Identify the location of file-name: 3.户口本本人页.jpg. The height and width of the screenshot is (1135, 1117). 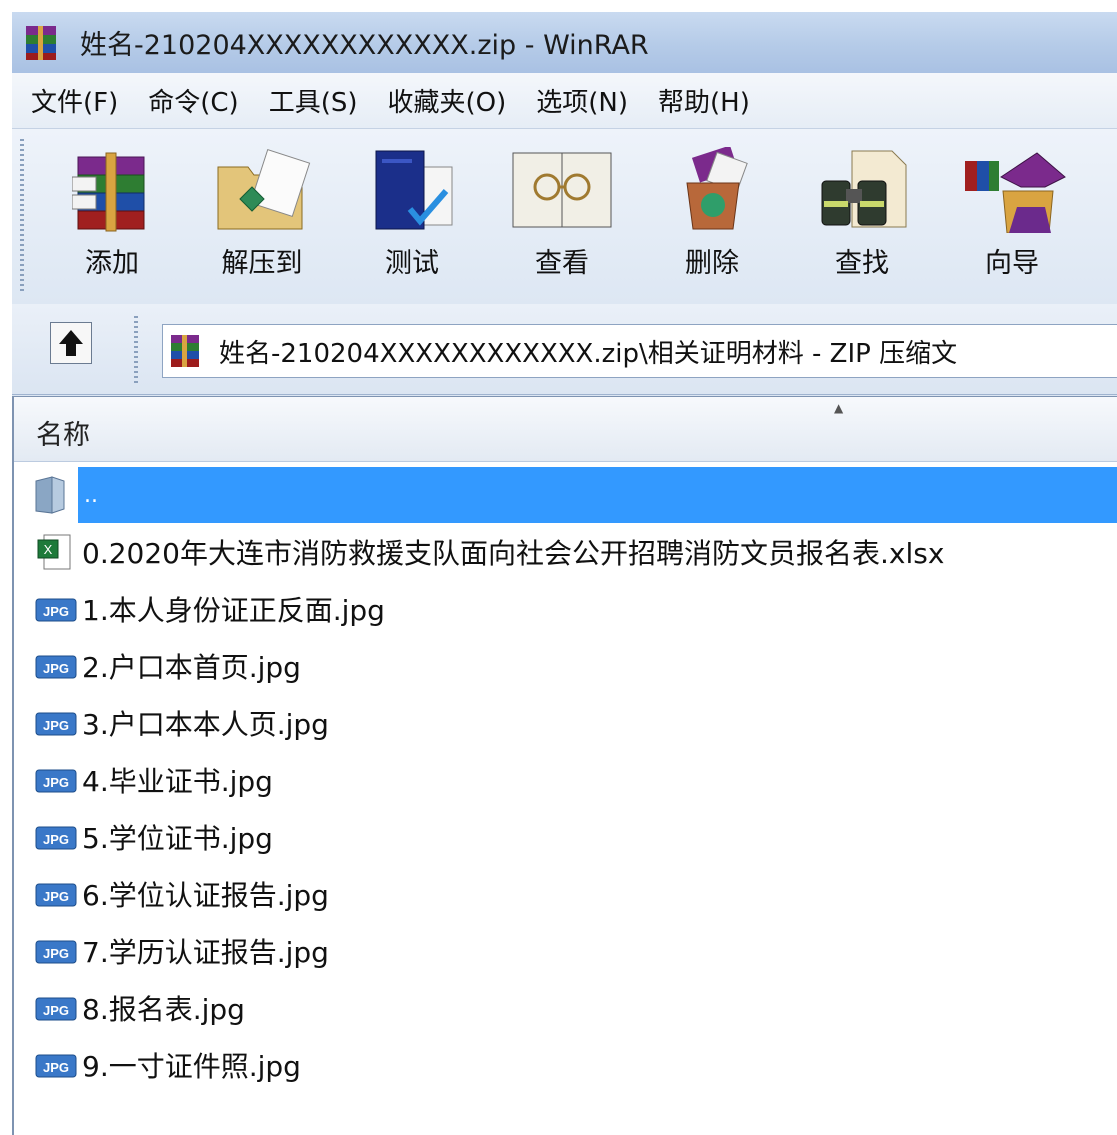
(205, 724).